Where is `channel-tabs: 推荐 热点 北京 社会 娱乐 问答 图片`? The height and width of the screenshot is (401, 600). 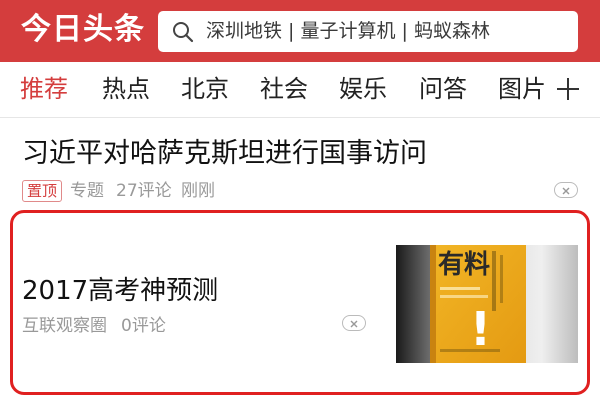
channel-tabs: 推荐 热点 北京 社会 娱乐 问答 图片 is located at coordinates (300, 90).